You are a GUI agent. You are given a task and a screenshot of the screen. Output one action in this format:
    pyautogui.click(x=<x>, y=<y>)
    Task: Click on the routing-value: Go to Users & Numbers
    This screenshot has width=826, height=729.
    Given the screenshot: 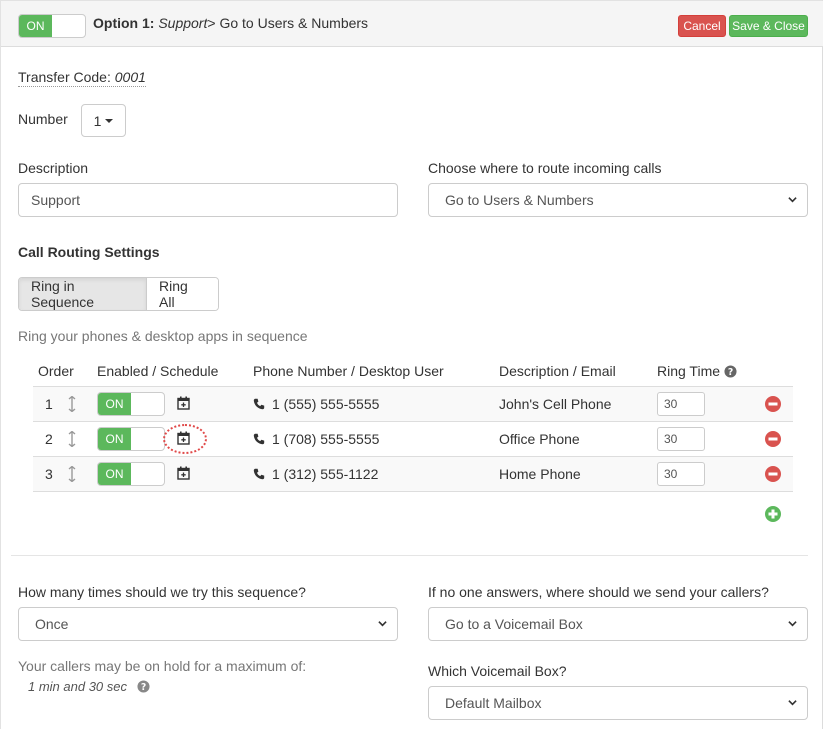 What is the action you would take?
    pyautogui.click(x=519, y=200)
    